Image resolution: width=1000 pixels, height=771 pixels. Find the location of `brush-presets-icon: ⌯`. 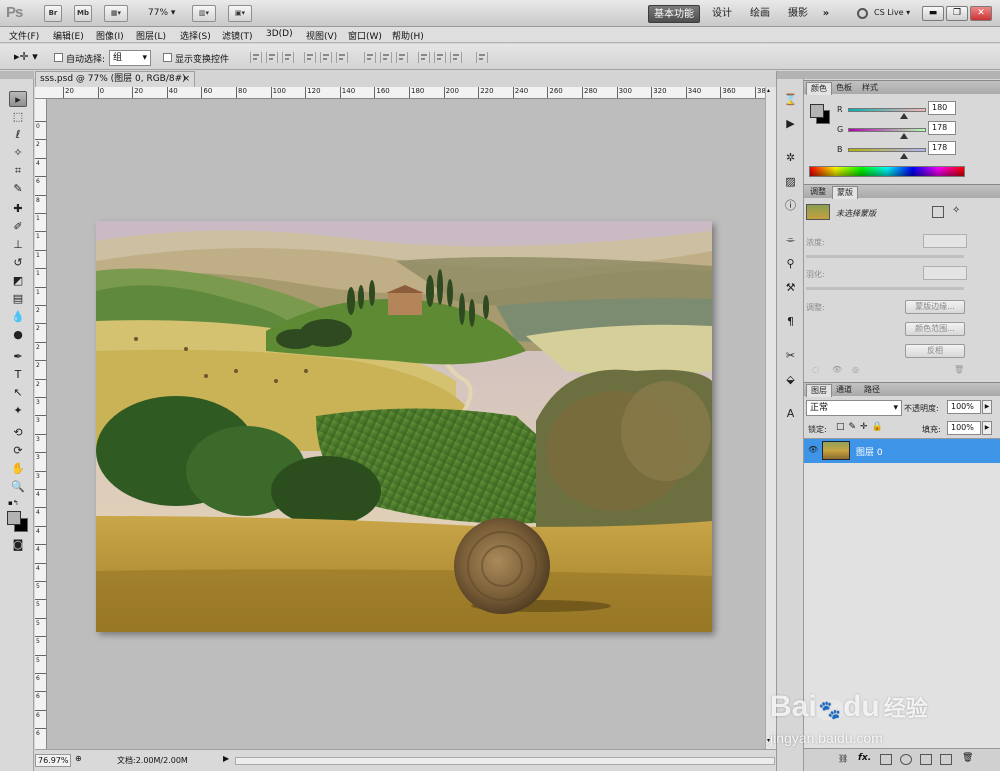

brush-presets-icon: ⌯ is located at coordinates (790, 239).